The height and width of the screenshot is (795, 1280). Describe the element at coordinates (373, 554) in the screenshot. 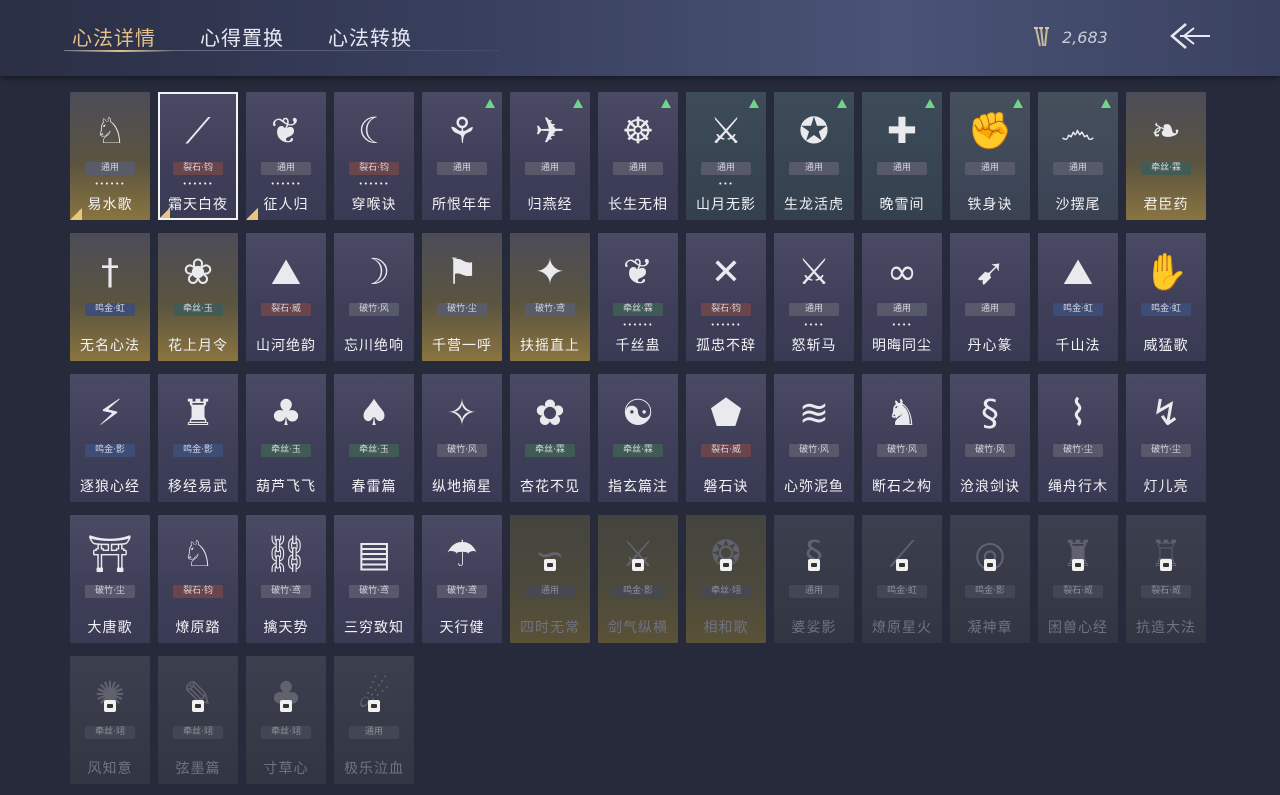

I see `scroll-icon: ▤` at that location.